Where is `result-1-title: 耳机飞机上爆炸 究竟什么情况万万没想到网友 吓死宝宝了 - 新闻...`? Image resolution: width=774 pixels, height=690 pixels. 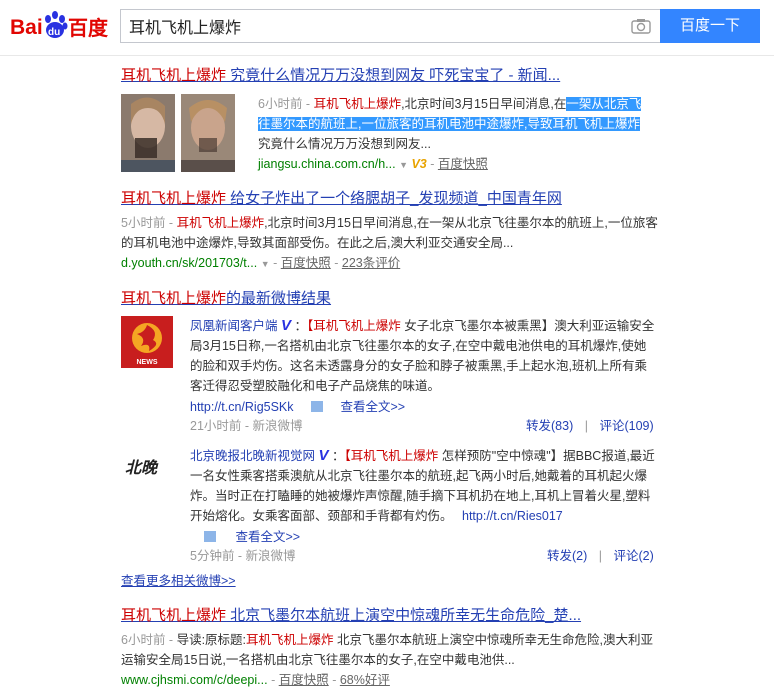 result-1-title: 耳机飞机上爆炸 究竟什么情况万万没想到网友 吓死宝宝了 - 新闻... is located at coordinates (391, 76).